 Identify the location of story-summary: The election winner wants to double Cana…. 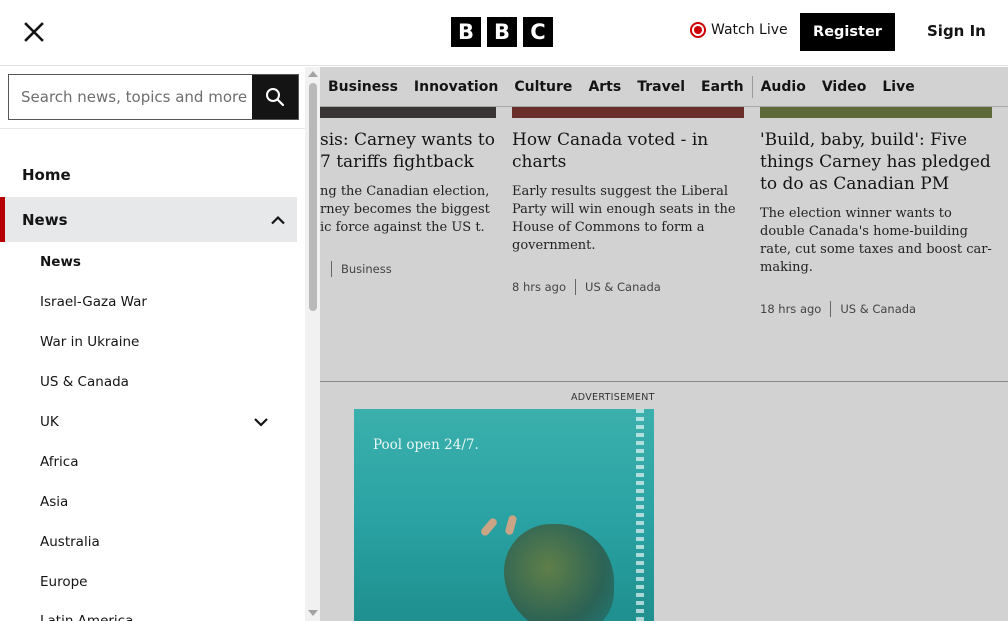
(876, 240).